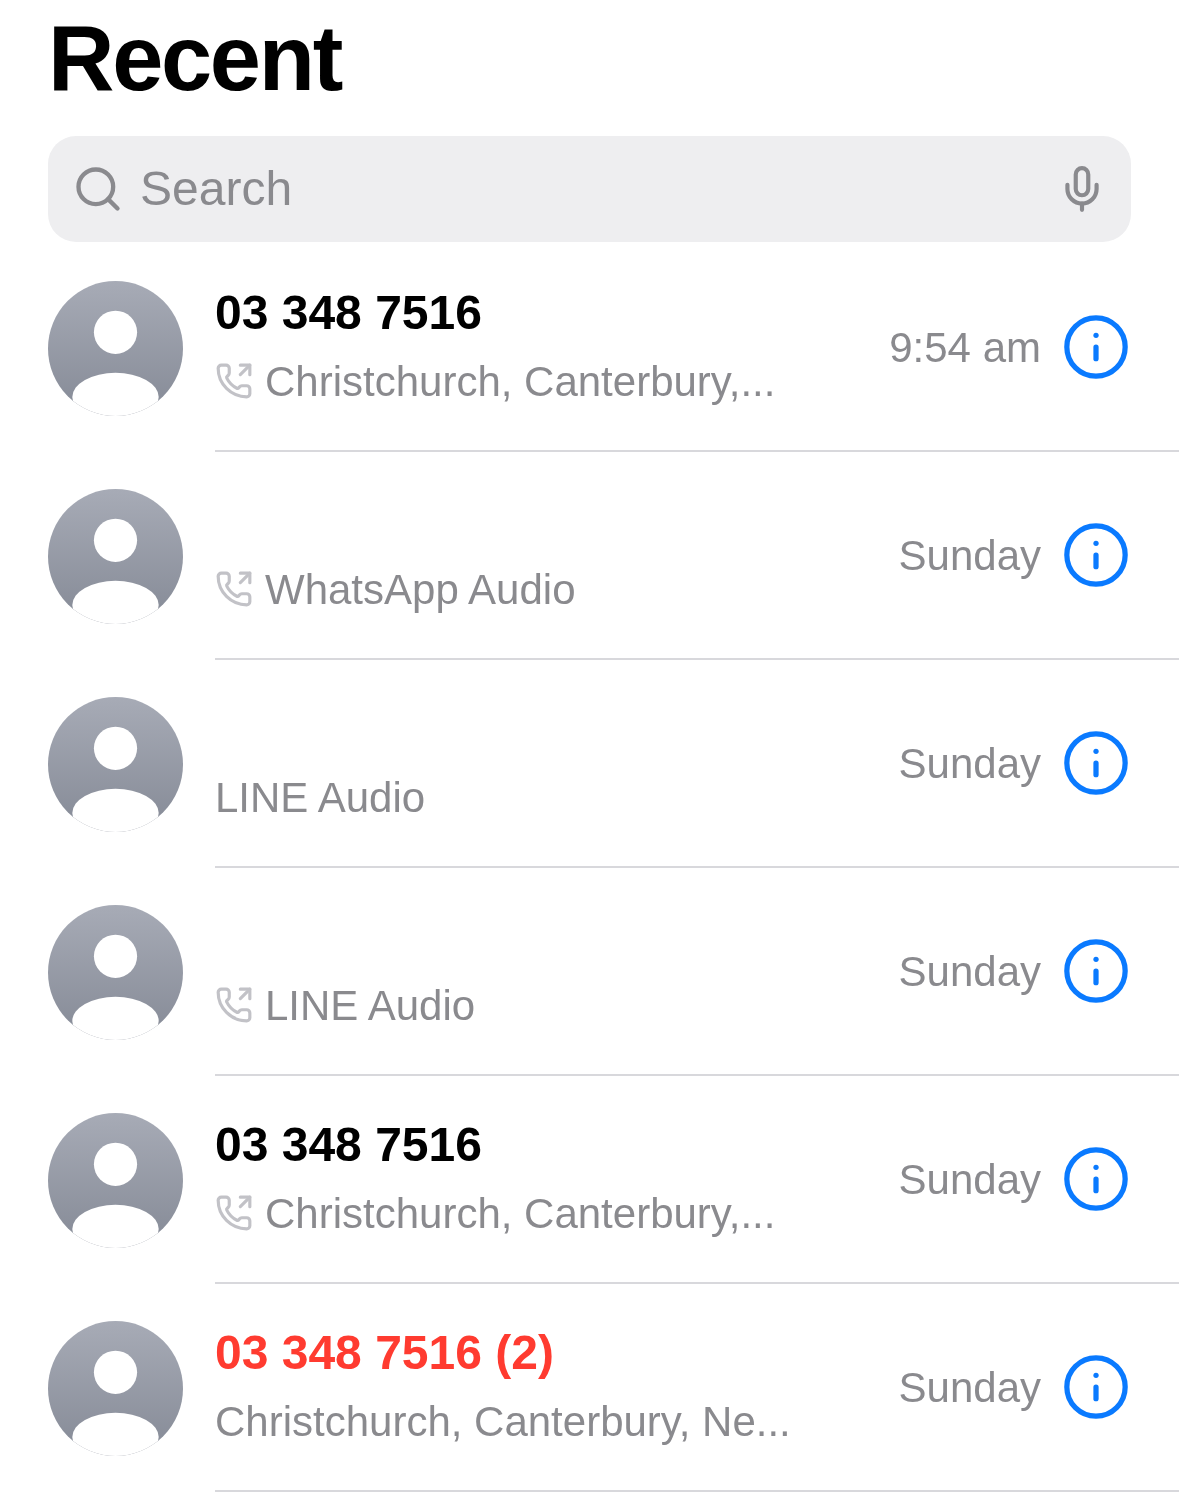 The height and width of the screenshot is (1501, 1179). I want to click on search-bar: Search, so click(589, 189).